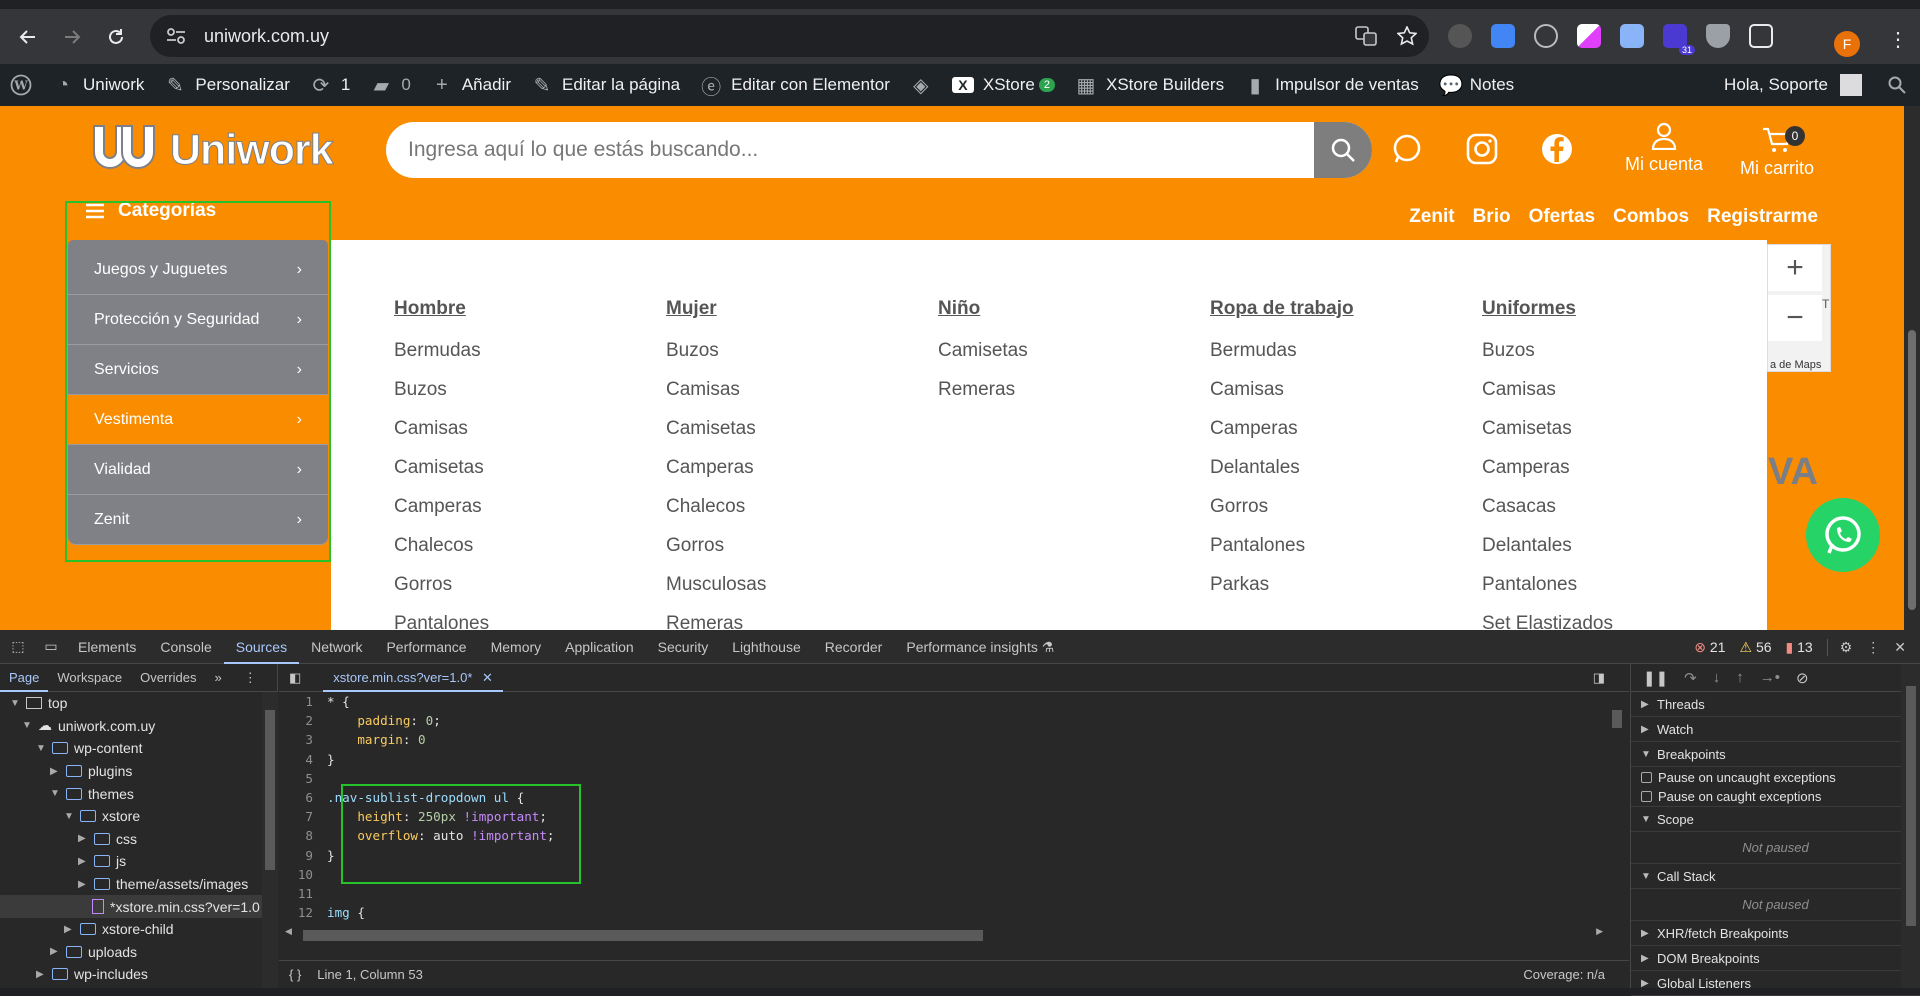  I want to click on browser-menu-button: ⋮, so click(1898, 39).